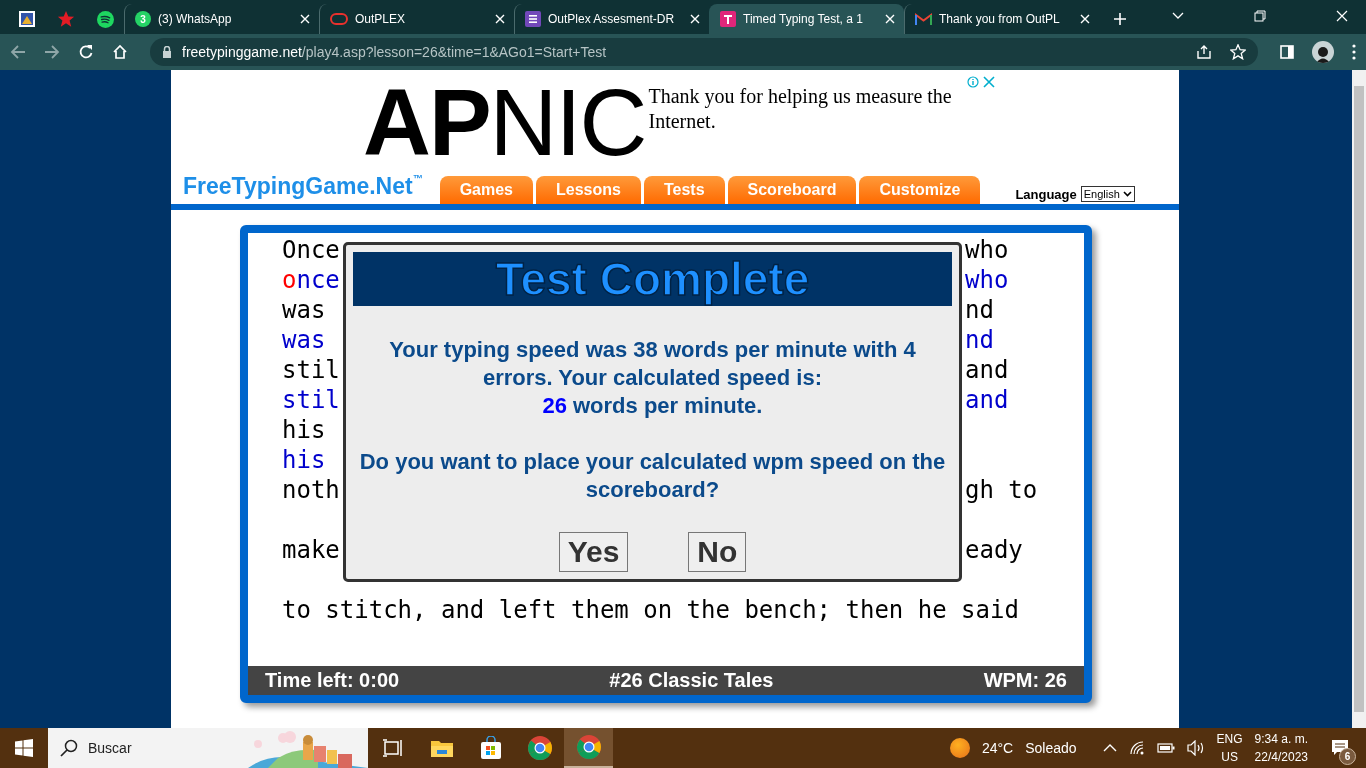 Image resolution: width=1366 pixels, height=768 pixels. What do you see at coordinates (441, 748) in the screenshot?
I see `folder-icon` at bounding box center [441, 748].